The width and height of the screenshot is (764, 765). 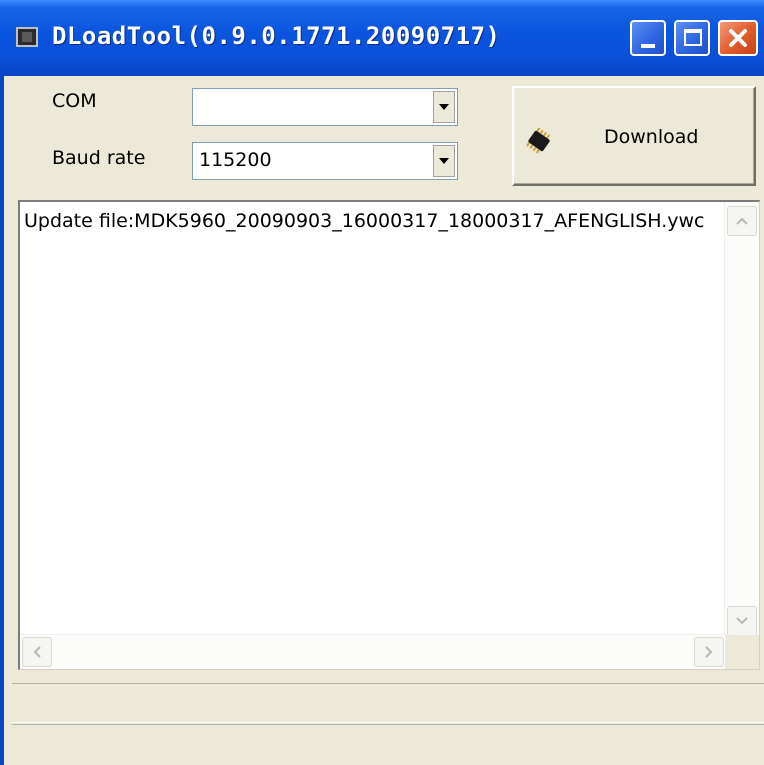 What do you see at coordinates (648, 38) in the screenshot?
I see `minimize-button` at bounding box center [648, 38].